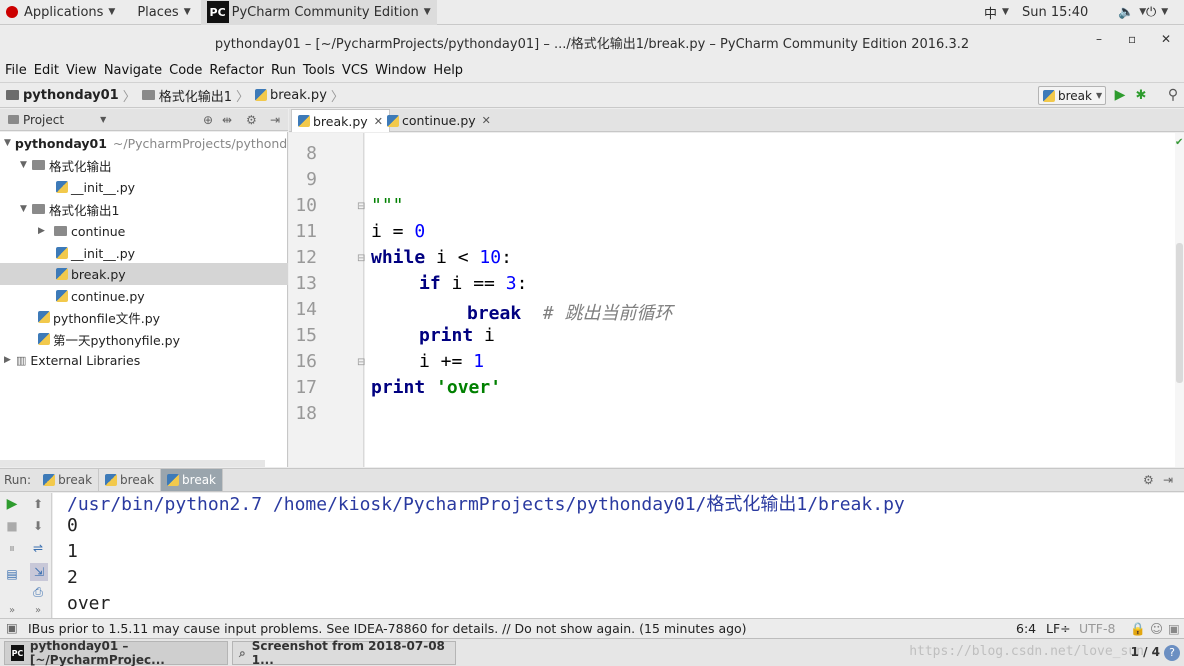 This screenshot has width=1184, height=666. What do you see at coordinates (144, 165) in the screenshot?
I see `tree-item-folder: ▼ 格式化输出` at bounding box center [144, 165].